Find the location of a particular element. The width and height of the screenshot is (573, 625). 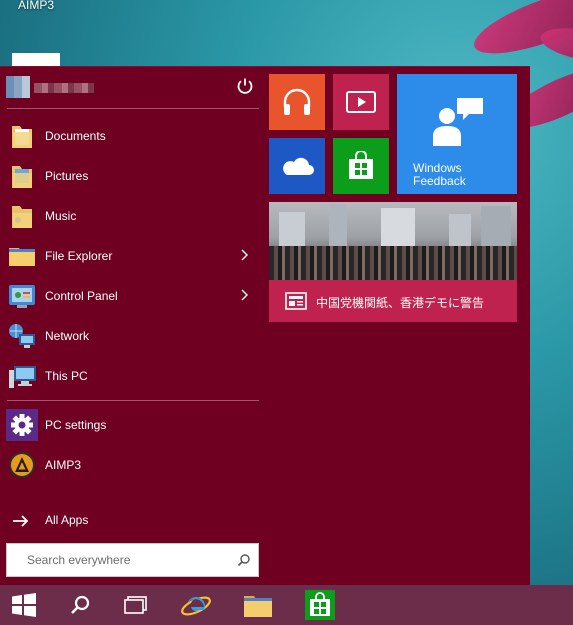

music-tile is located at coordinates (297, 102).